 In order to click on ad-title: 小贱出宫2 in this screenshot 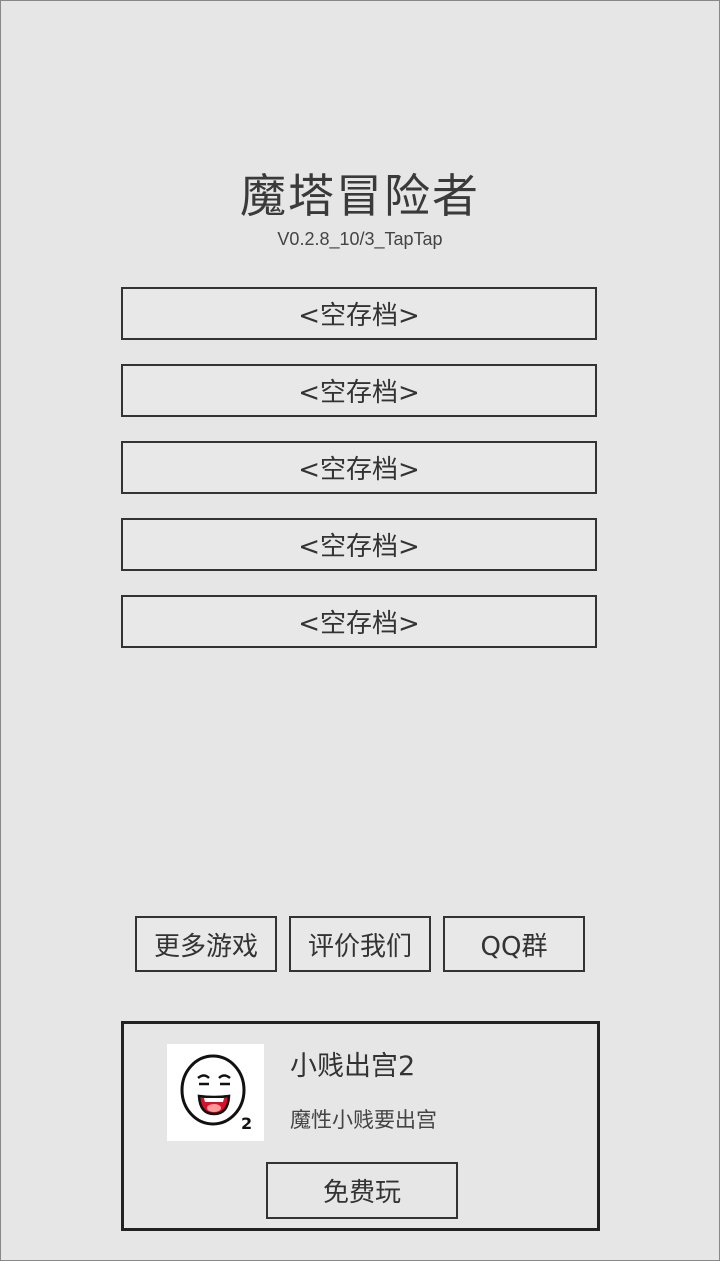, I will do `click(353, 1066)`.